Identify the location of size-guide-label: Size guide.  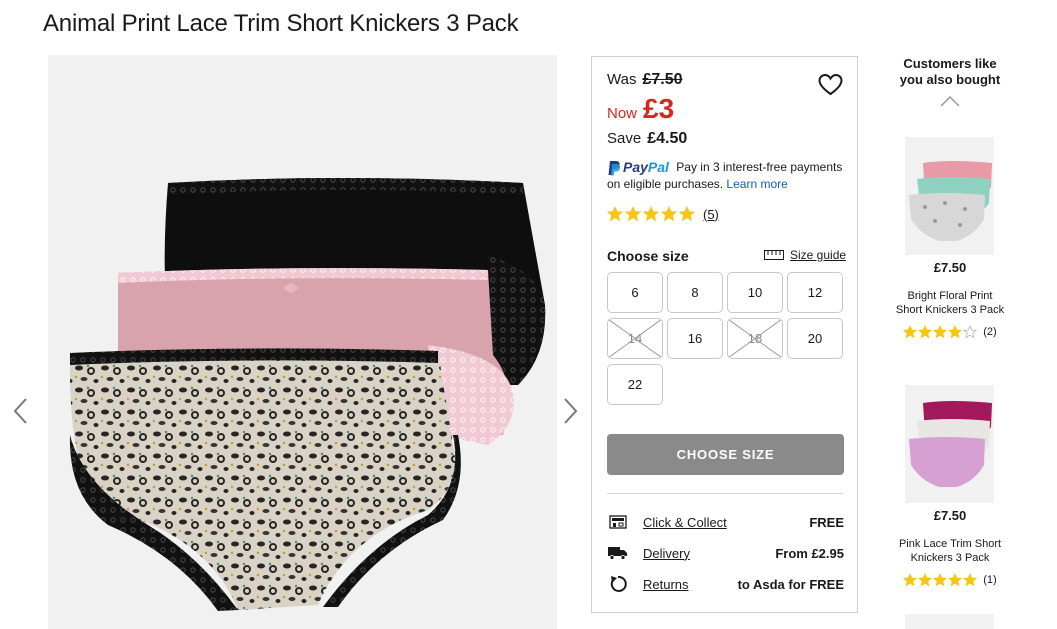
(818, 255).